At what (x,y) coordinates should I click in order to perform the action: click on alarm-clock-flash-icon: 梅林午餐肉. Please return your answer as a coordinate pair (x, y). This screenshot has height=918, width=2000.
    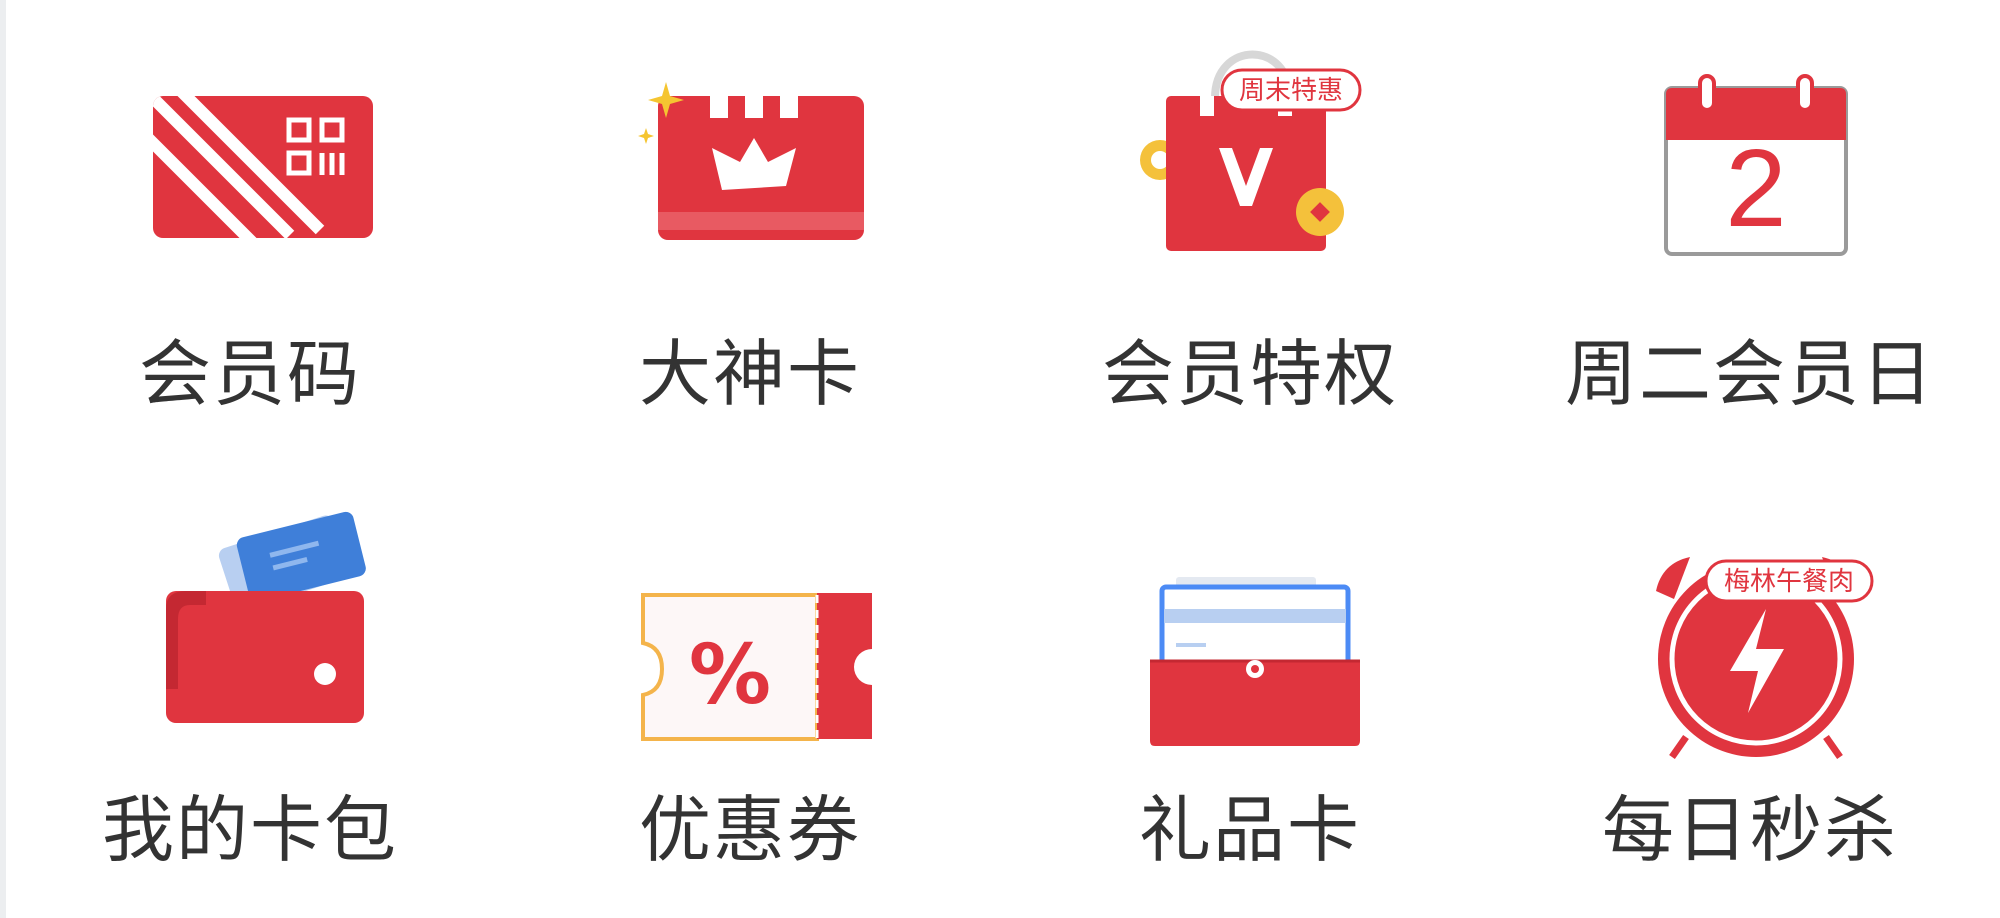
    Looking at the image, I should click on (1750, 609).